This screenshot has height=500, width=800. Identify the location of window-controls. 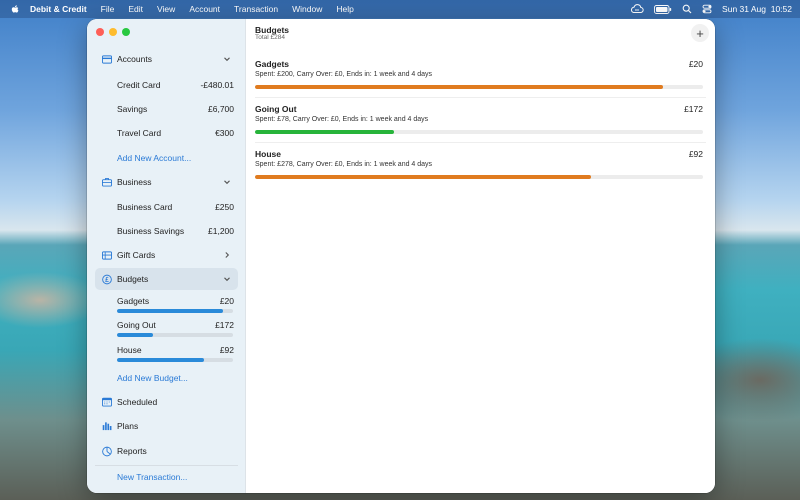
(113, 32).